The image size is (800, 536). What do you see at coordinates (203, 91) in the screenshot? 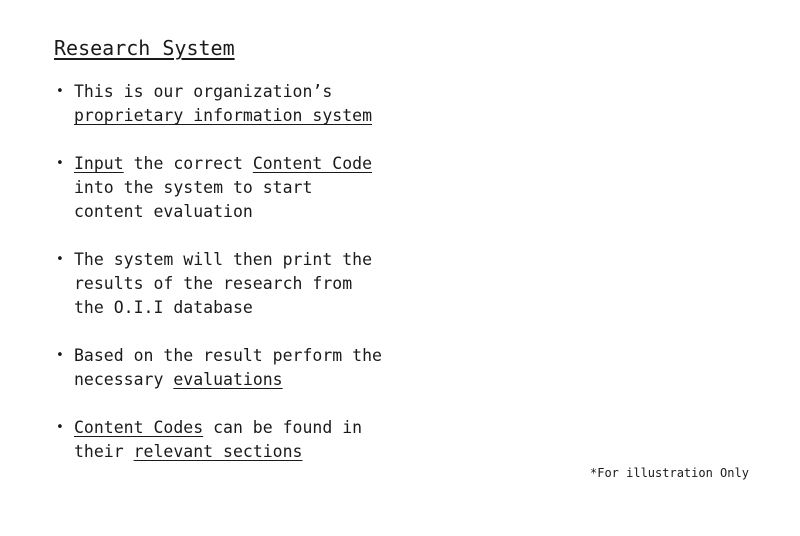
I see `bullet-text: This is our organization’s` at bounding box center [203, 91].